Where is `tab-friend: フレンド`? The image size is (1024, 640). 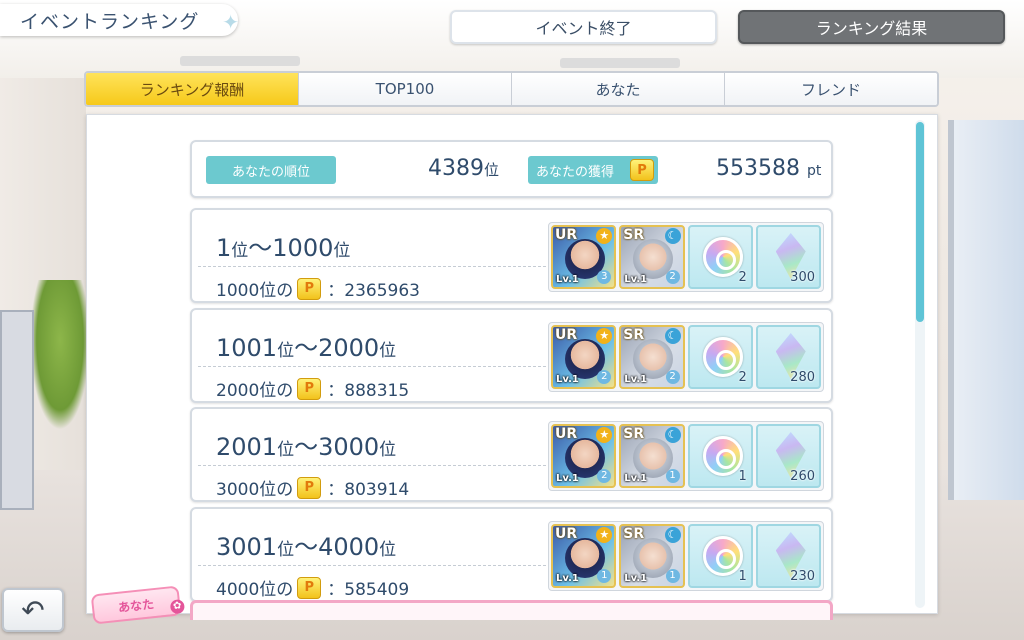 tab-friend: フレンド is located at coordinates (831, 89).